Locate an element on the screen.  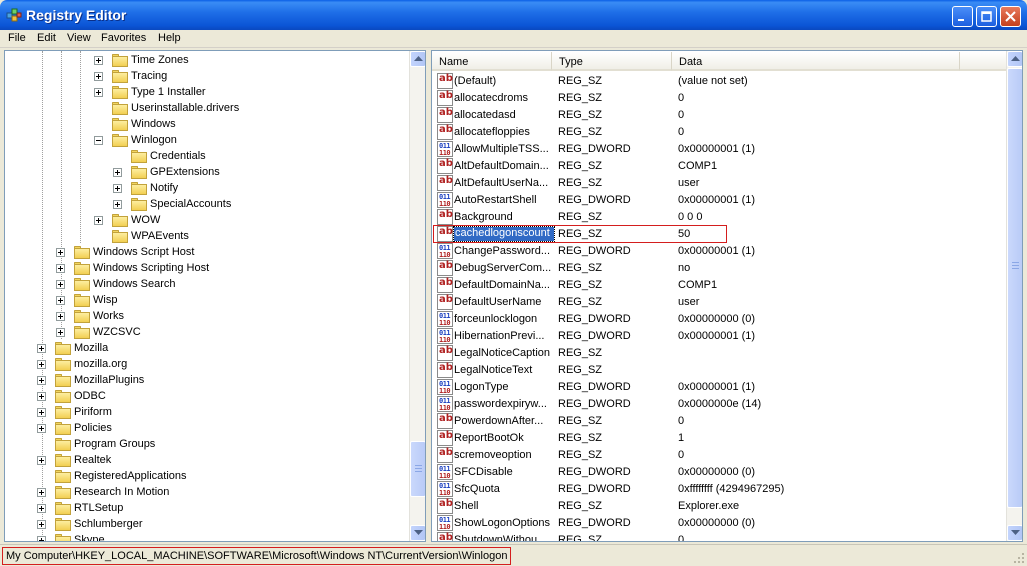
table-row: LegalNoticeText REG_SZ is located at coordinates (720, 370).